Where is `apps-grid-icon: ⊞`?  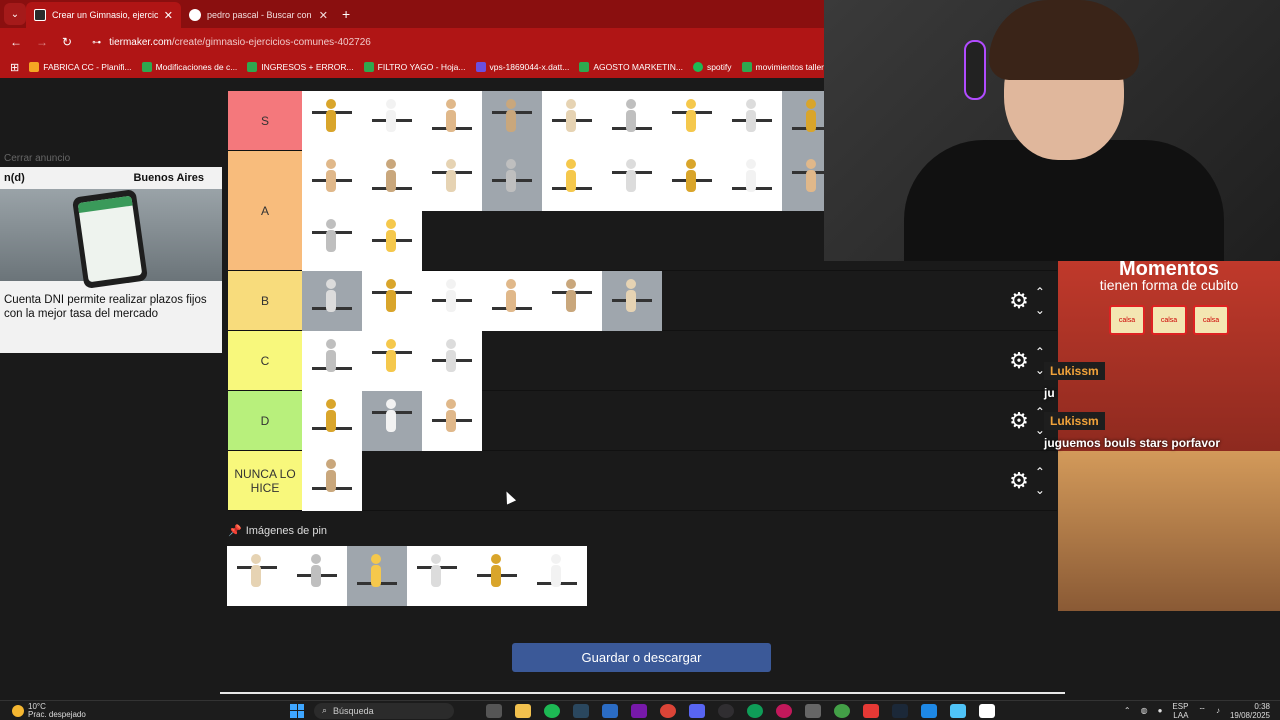
apps-grid-icon: ⊞ is located at coordinates (14, 67).